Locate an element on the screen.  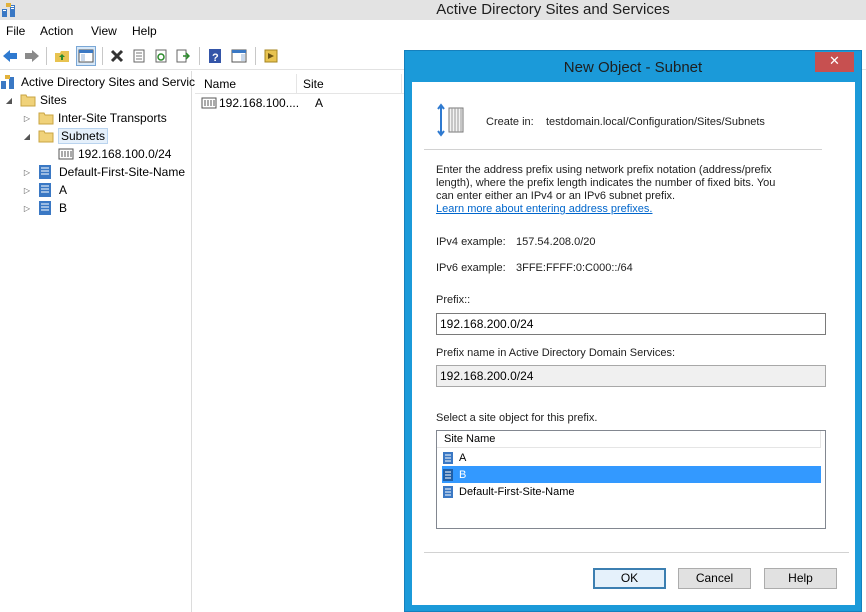
tree-site-b-label: B is located at coordinates (63, 208).